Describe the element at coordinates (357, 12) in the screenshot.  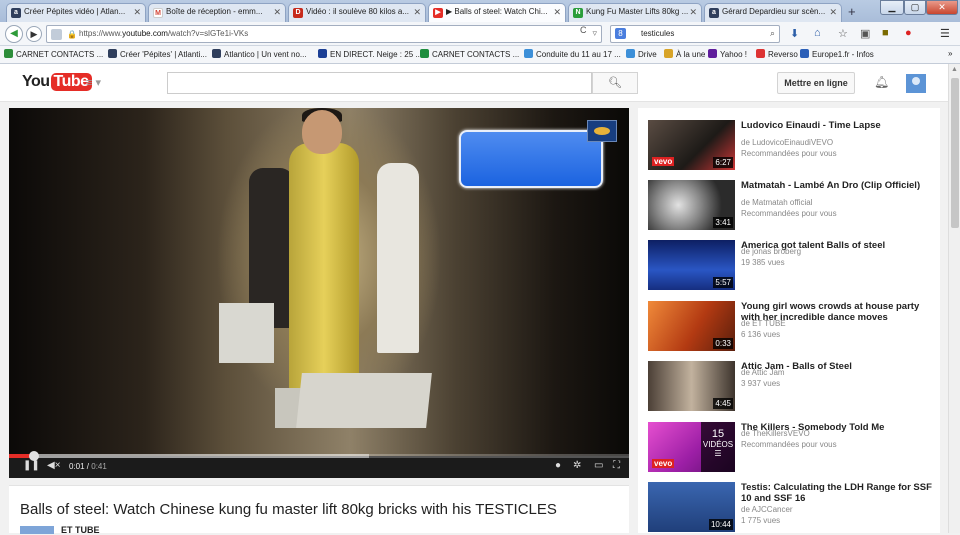
I see `browser-tab-3: D Vidéo : il soulève 80 kilos a... ✕` at that location.